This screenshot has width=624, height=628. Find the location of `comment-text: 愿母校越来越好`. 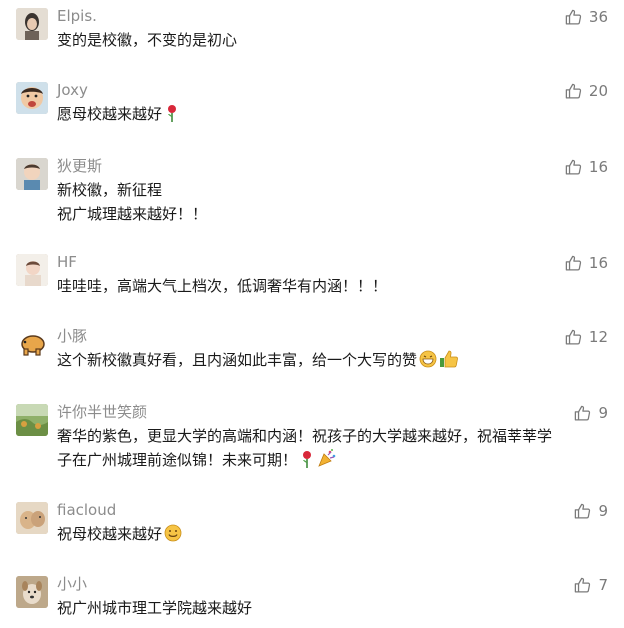

comment-text: 愿母校越来越好 is located at coordinates (311, 115).